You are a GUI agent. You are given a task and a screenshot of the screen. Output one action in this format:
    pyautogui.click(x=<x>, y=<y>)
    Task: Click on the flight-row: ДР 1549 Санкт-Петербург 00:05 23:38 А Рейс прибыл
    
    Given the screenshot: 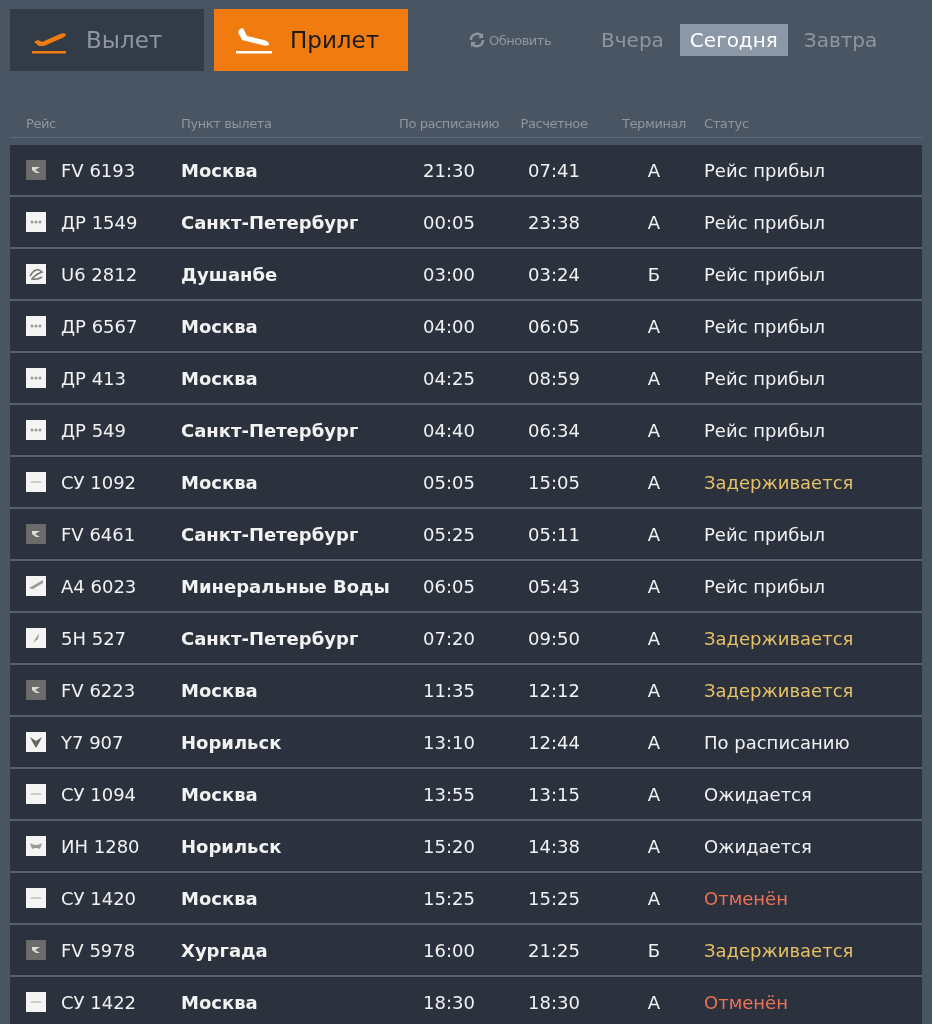 What is the action you would take?
    pyautogui.click(x=466, y=222)
    